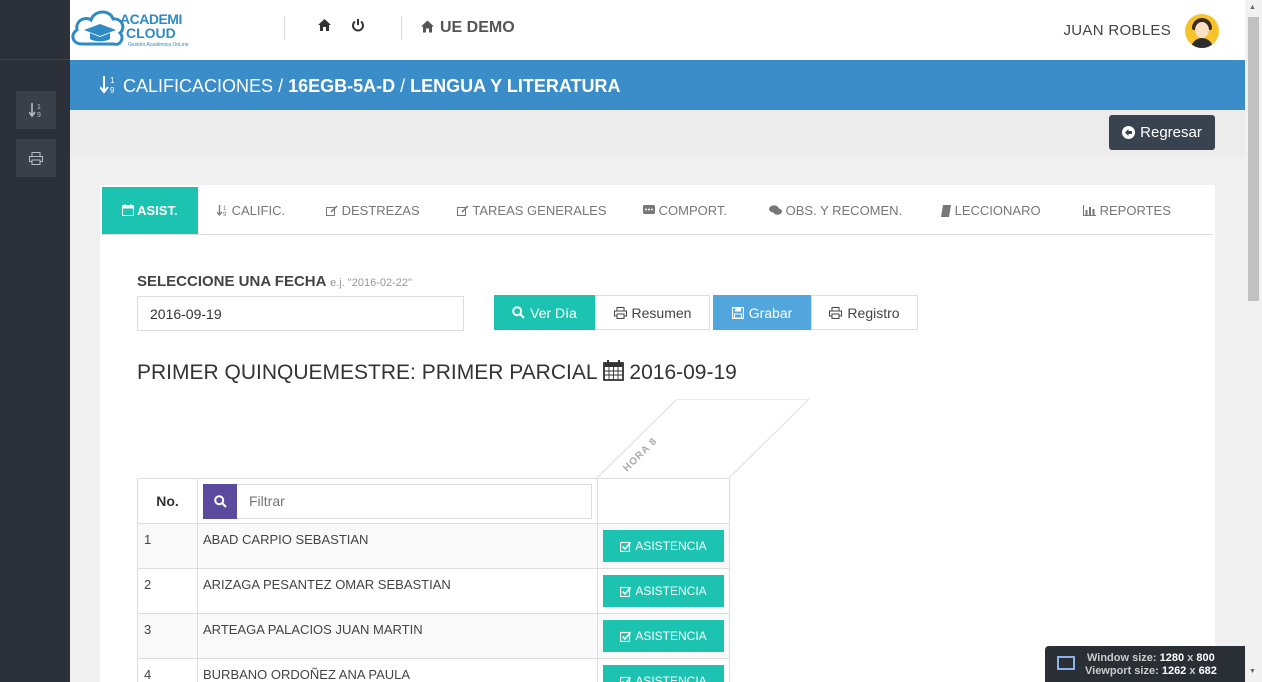  I want to click on tab-destrezas: DESTREZAS, so click(373, 210).